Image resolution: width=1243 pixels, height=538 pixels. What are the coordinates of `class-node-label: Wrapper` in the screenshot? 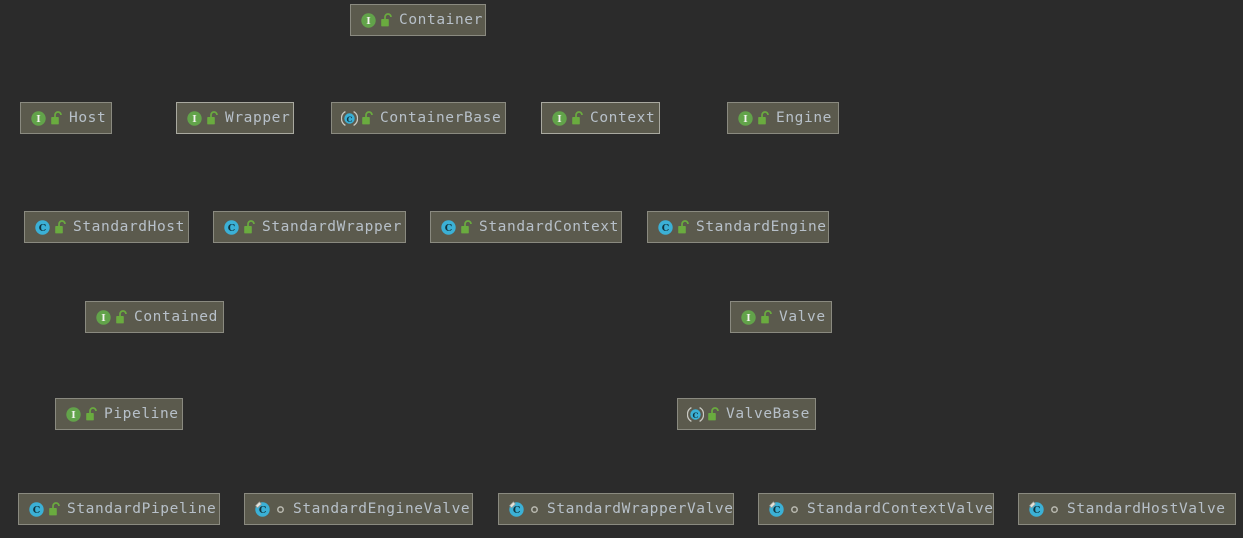 It's located at (258, 117).